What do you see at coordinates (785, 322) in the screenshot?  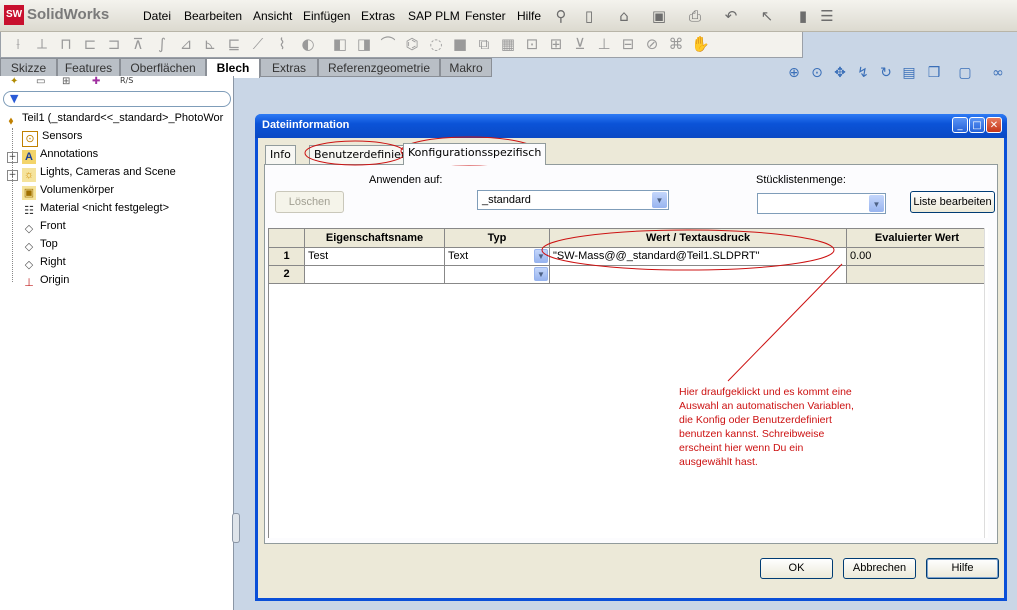 I see `annotation-pointer-line` at bounding box center [785, 322].